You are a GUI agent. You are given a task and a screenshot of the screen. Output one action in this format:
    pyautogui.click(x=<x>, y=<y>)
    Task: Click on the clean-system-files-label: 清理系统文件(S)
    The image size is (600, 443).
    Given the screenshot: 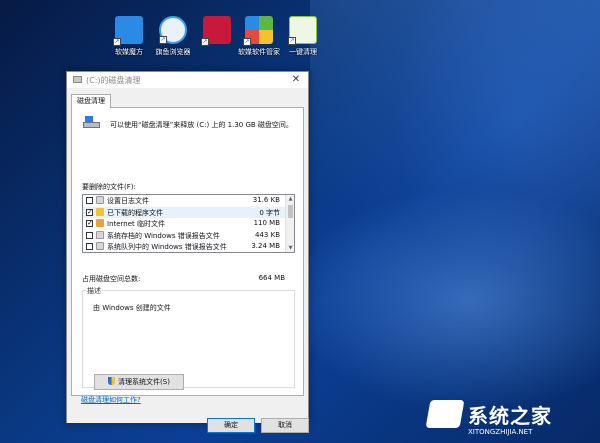 What is the action you would take?
    pyautogui.click(x=144, y=382)
    